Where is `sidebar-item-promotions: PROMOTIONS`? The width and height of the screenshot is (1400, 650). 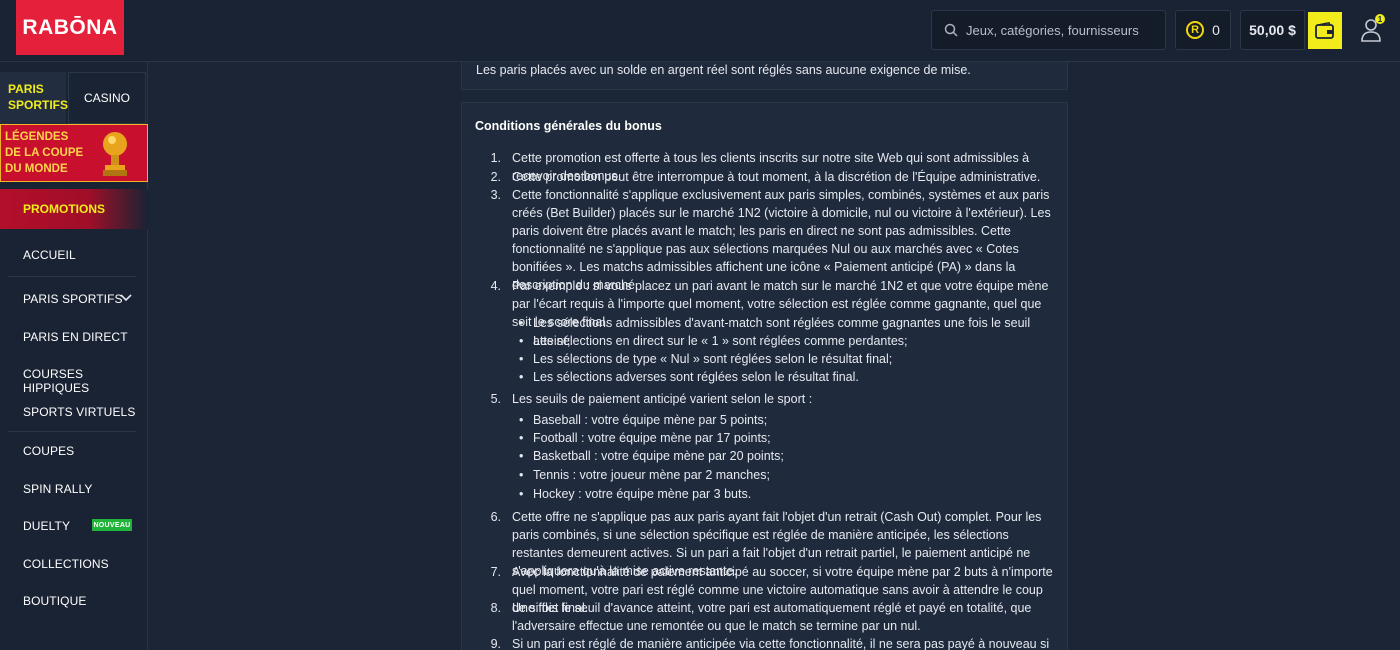
sidebar-item-promotions: PROMOTIONS is located at coordinates (74, 209).